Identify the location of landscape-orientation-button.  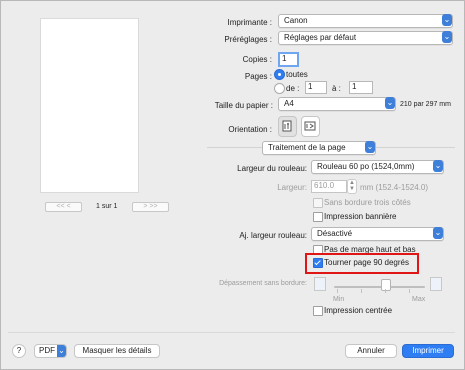
(310, 126).